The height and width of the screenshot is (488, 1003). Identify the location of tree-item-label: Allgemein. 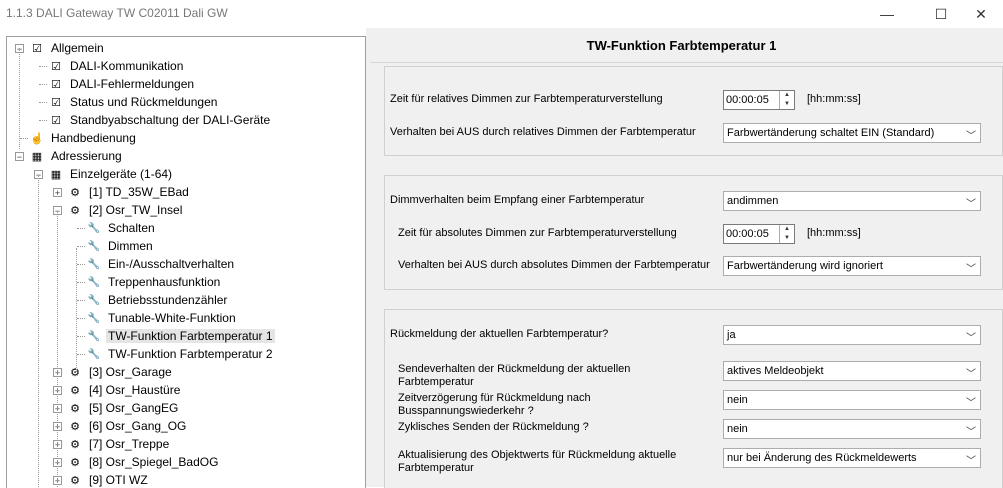
(77, 48).